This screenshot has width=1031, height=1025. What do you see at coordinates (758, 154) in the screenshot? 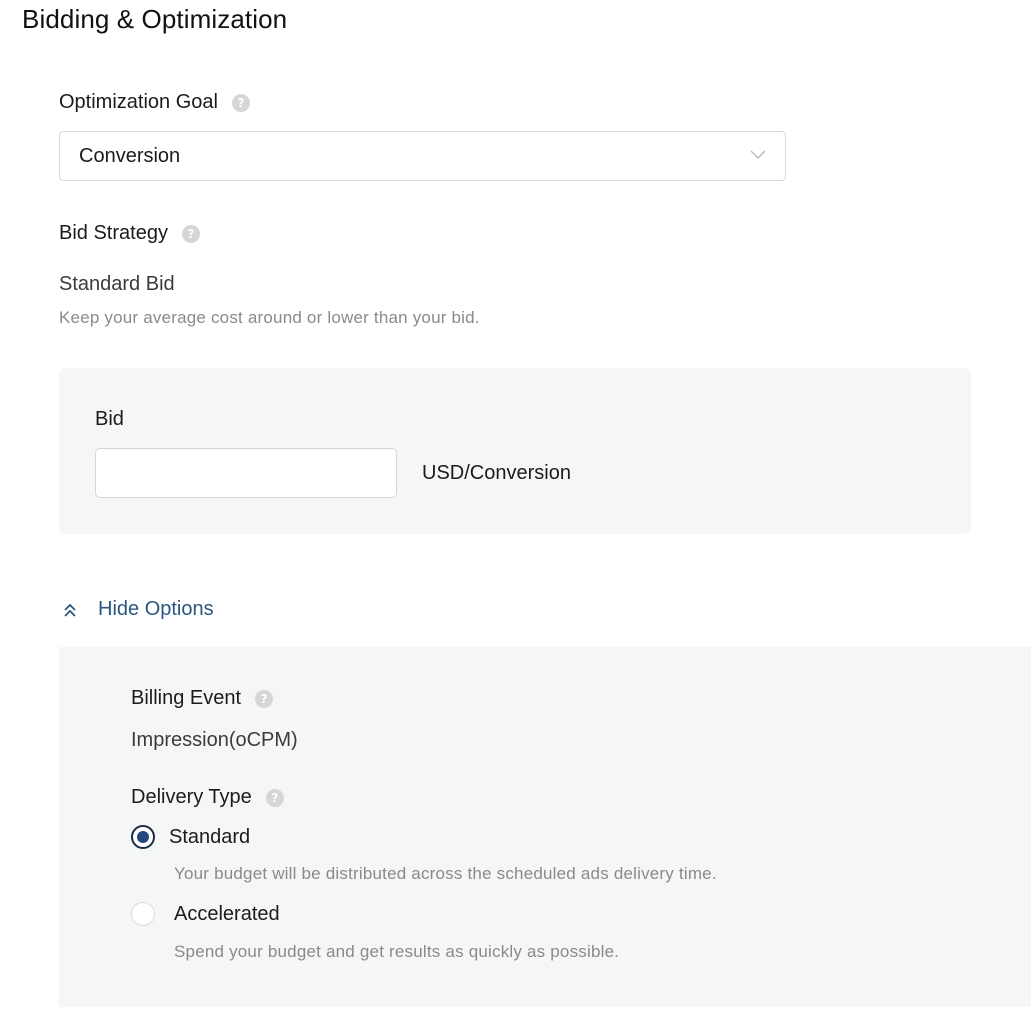
I see `chevron-down-icon` at bounding box center [758, 154].